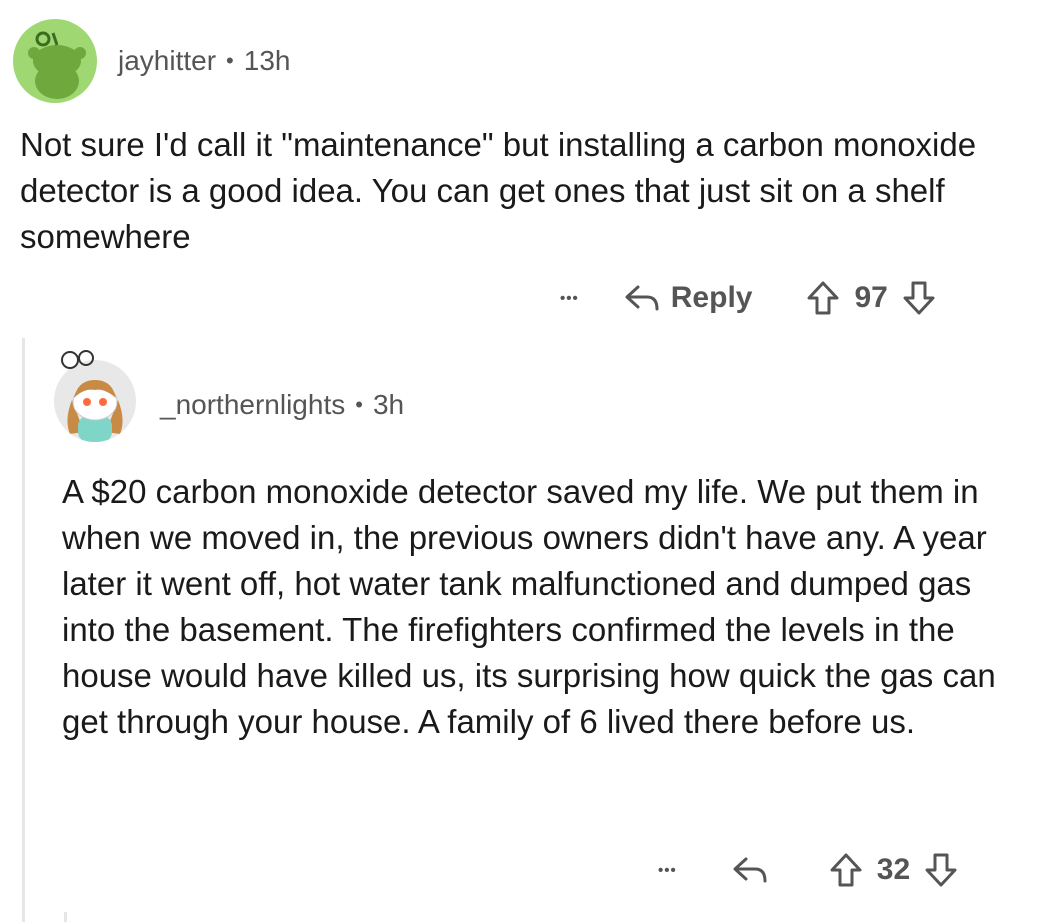  I want to click on username: jayhitter, so click(167, 61).